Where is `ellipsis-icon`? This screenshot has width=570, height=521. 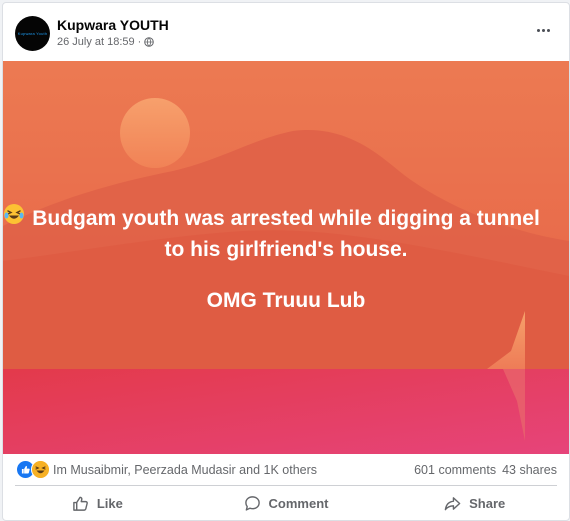 ellipsis-icon is located at coordinates (543, 30).